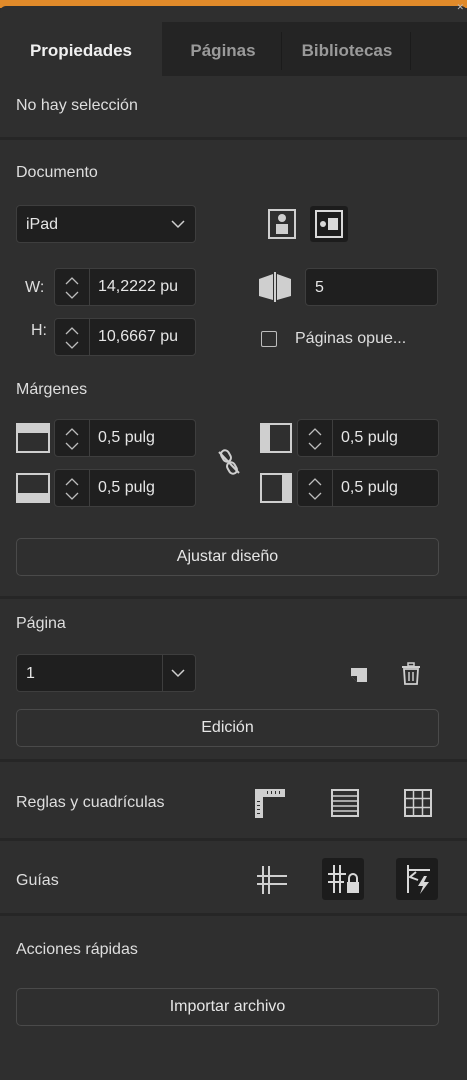  I want to click on guias-label: Guías, so click(37, 880).